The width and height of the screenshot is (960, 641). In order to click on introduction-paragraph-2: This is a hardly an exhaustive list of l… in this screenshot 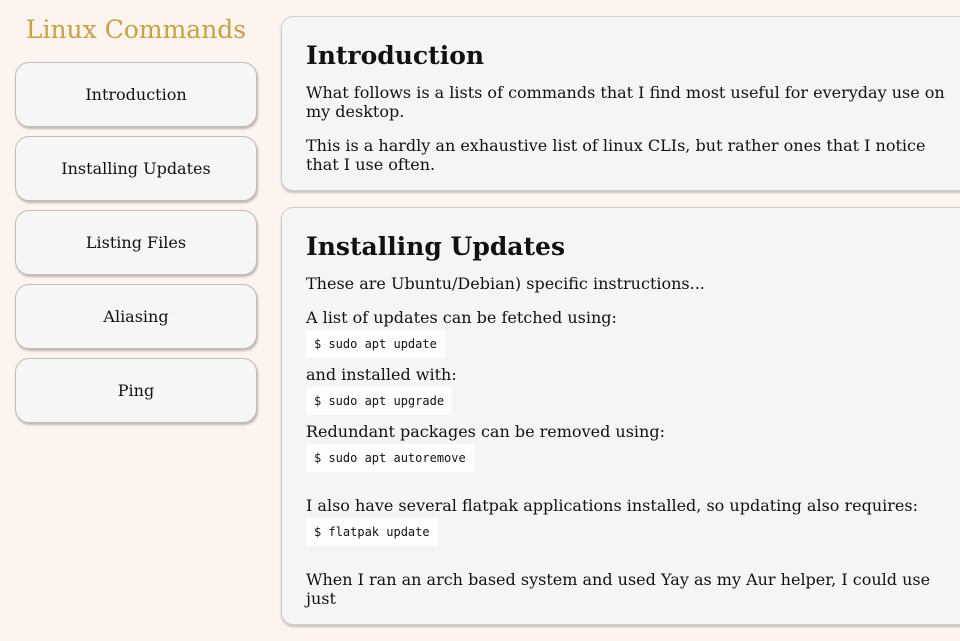, I will do `click(616, 155)`.